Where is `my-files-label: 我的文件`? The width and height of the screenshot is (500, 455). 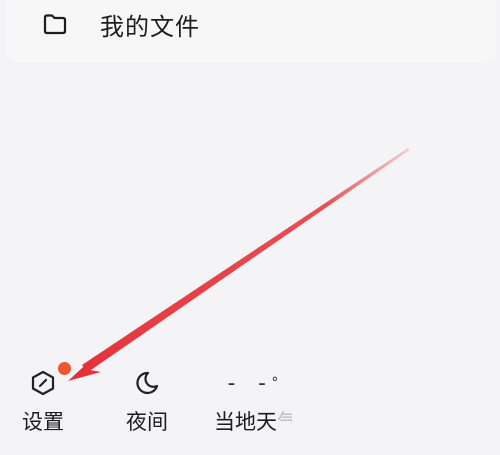 my-files-label: 我的文件 is located at coordinates (150, 26).